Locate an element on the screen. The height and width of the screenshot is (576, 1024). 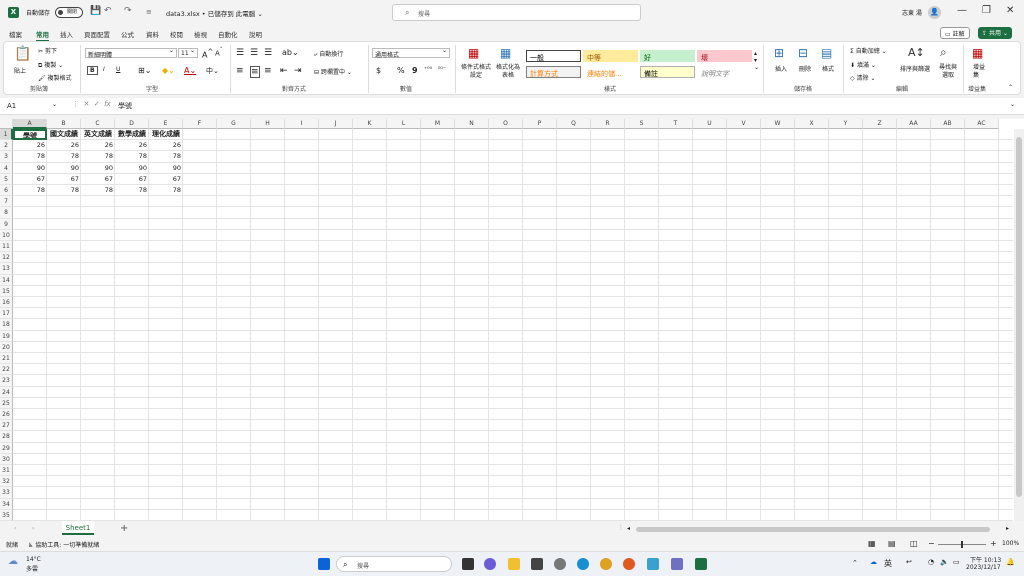
grow-font-icon: A^ is located at coordinates (207, 54).